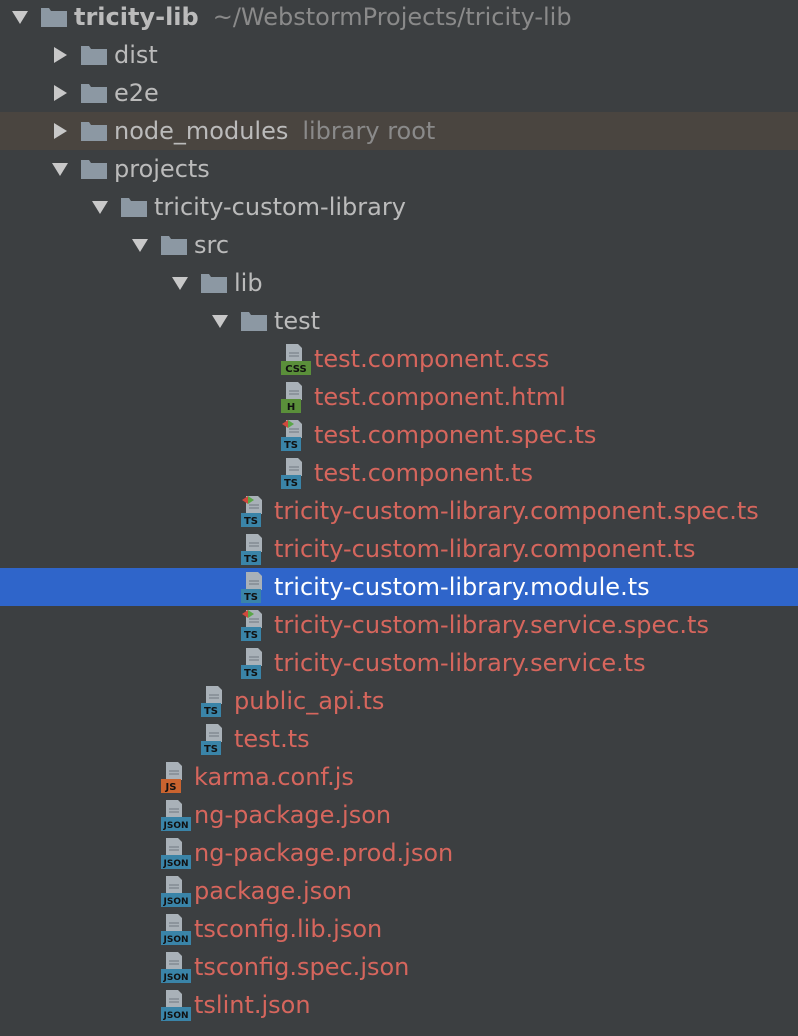 The width and height of the screenshot is (798, 1036). Describe the element at coordinates (201, 131) in the screenshot. I see `tree-item-label: node_modules` at that location.